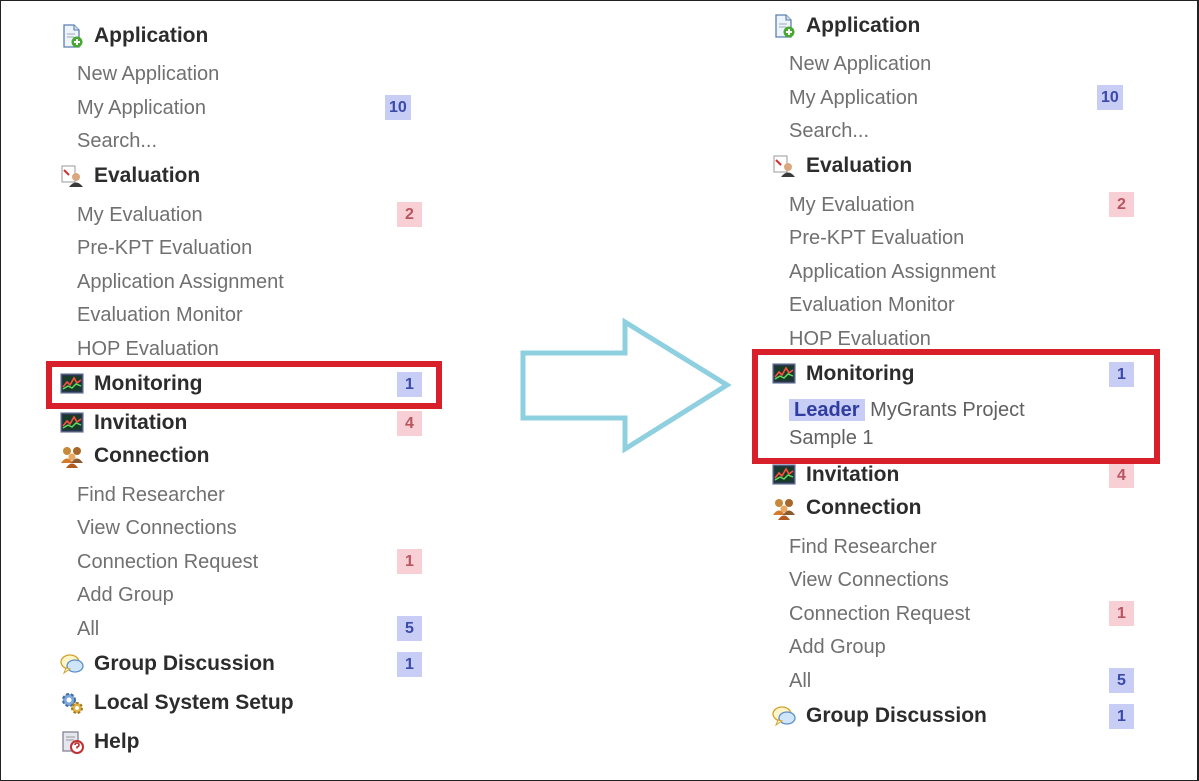 The height and width of the screenshot is (781, 1199). What do you see at coordinates (72, 456) in the screenshot?
I see `people-group-icon` at bounding box center [72, 456].